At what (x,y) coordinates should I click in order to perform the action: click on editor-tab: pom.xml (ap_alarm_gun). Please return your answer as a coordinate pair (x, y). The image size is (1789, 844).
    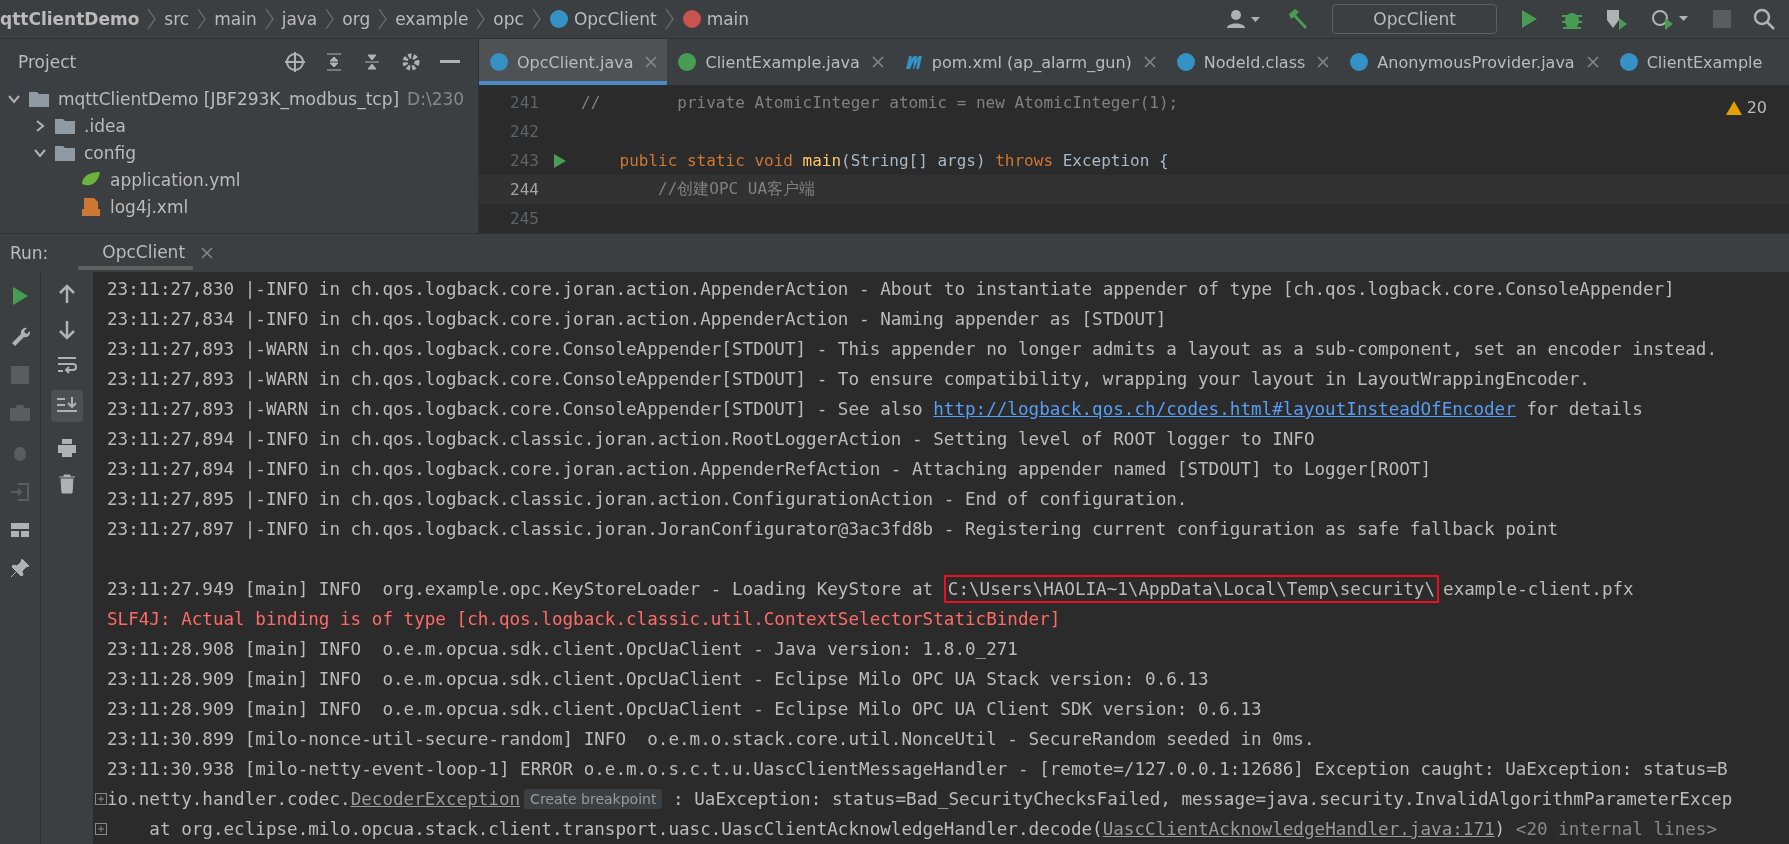
    Looking at the image, I should click on (1029, 62).